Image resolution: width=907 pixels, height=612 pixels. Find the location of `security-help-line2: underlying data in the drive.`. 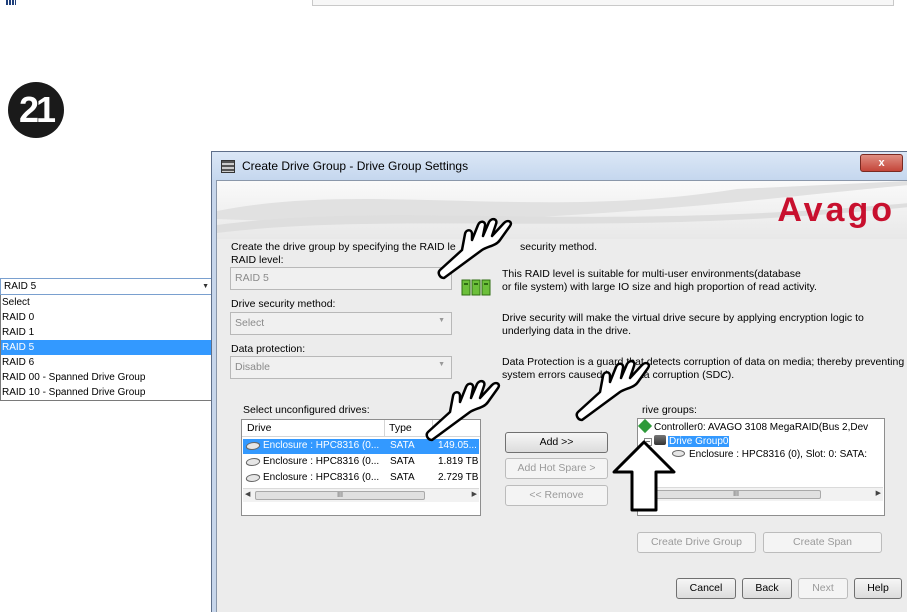

security-help-line2: underlying data in the drive. is located at coordinates (566, 331).